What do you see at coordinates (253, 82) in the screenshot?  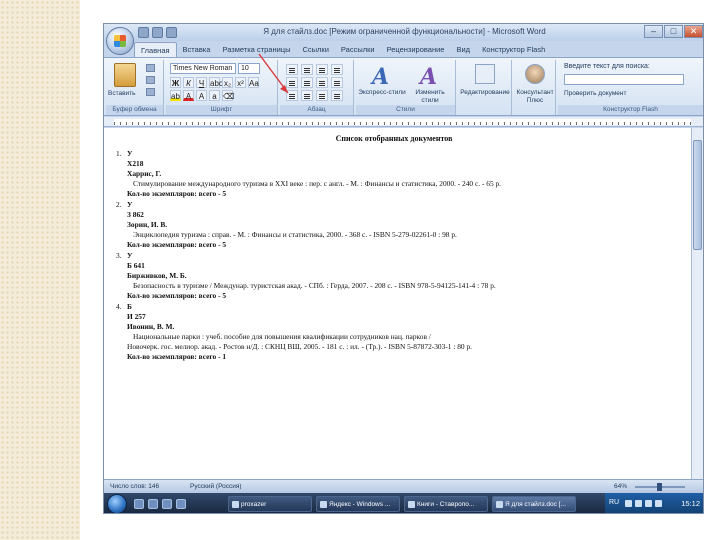 I see `change-case-button: Аа` at bounding box center [253, 82].